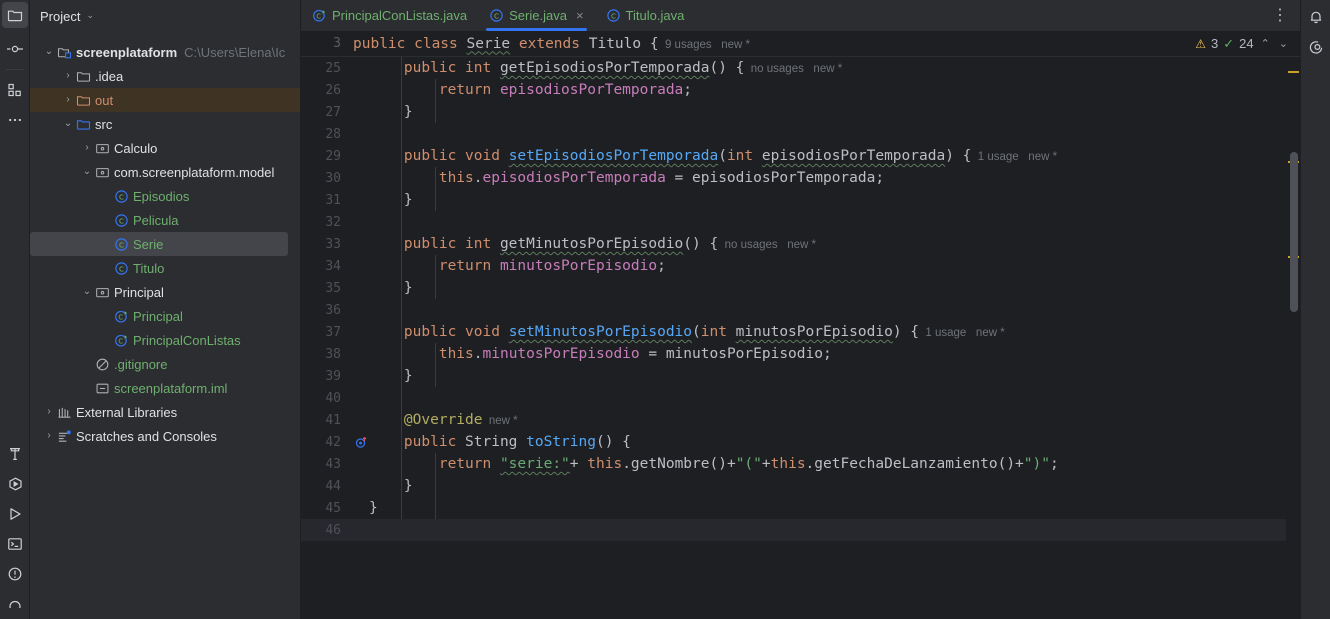 The image size is (1330, 619). What do you see at coordinates (1293, 338) in the screenshot?
I see `editor-scrollbar` at bounding box center [1293, 338].